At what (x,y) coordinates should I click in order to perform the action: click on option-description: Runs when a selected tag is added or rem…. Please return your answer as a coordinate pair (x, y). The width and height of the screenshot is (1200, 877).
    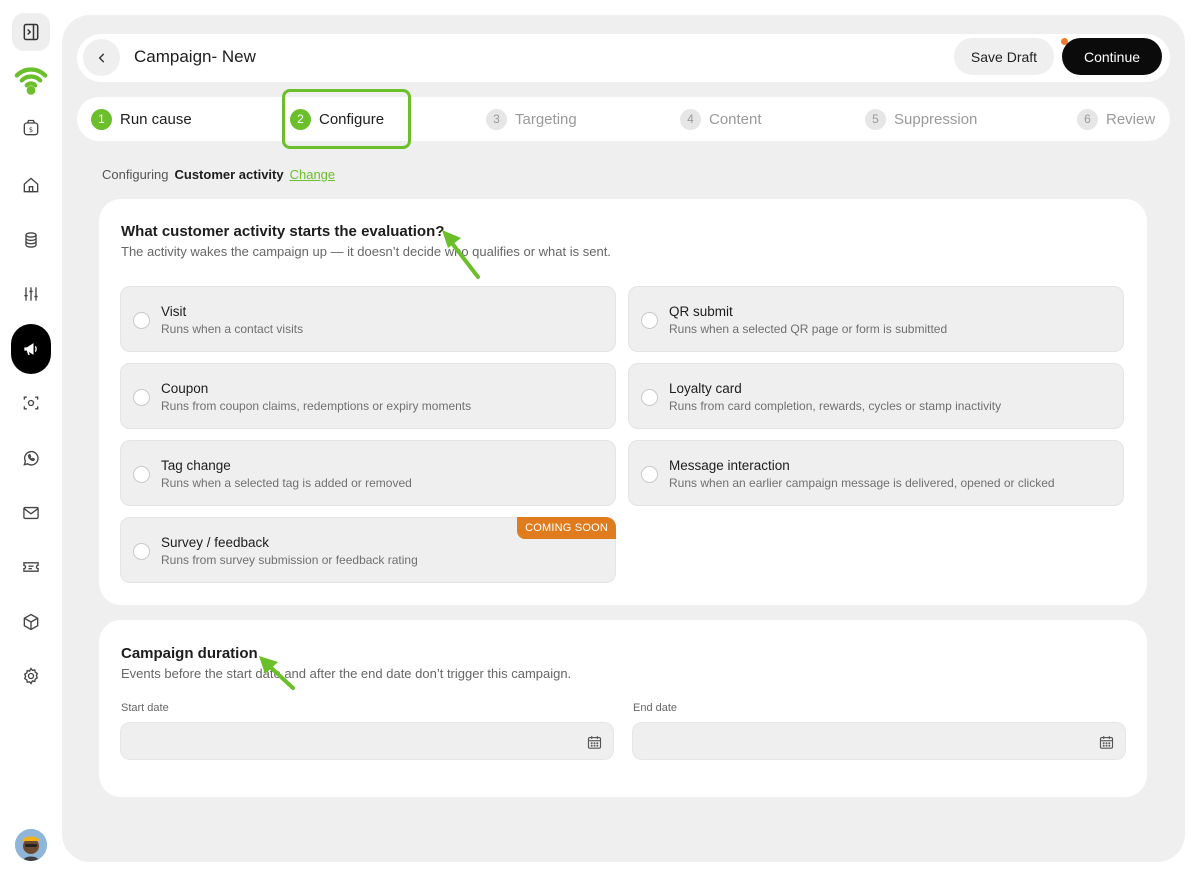
    Looking at the image, I should click on (286, 483).